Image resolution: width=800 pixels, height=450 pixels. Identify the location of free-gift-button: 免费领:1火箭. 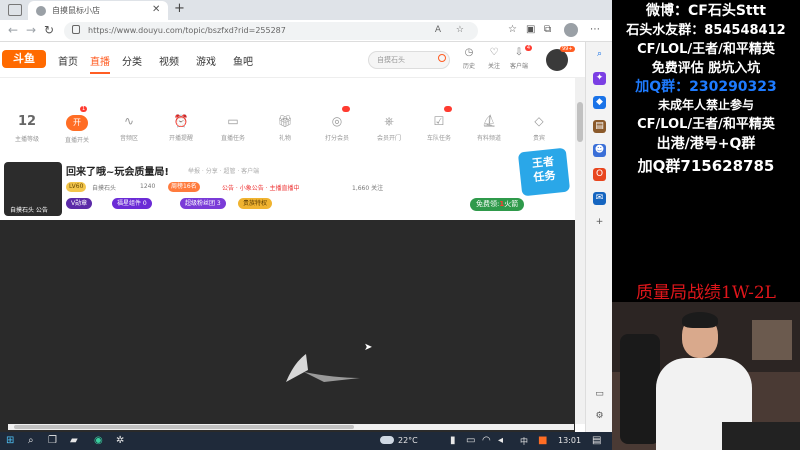
(497, 204).